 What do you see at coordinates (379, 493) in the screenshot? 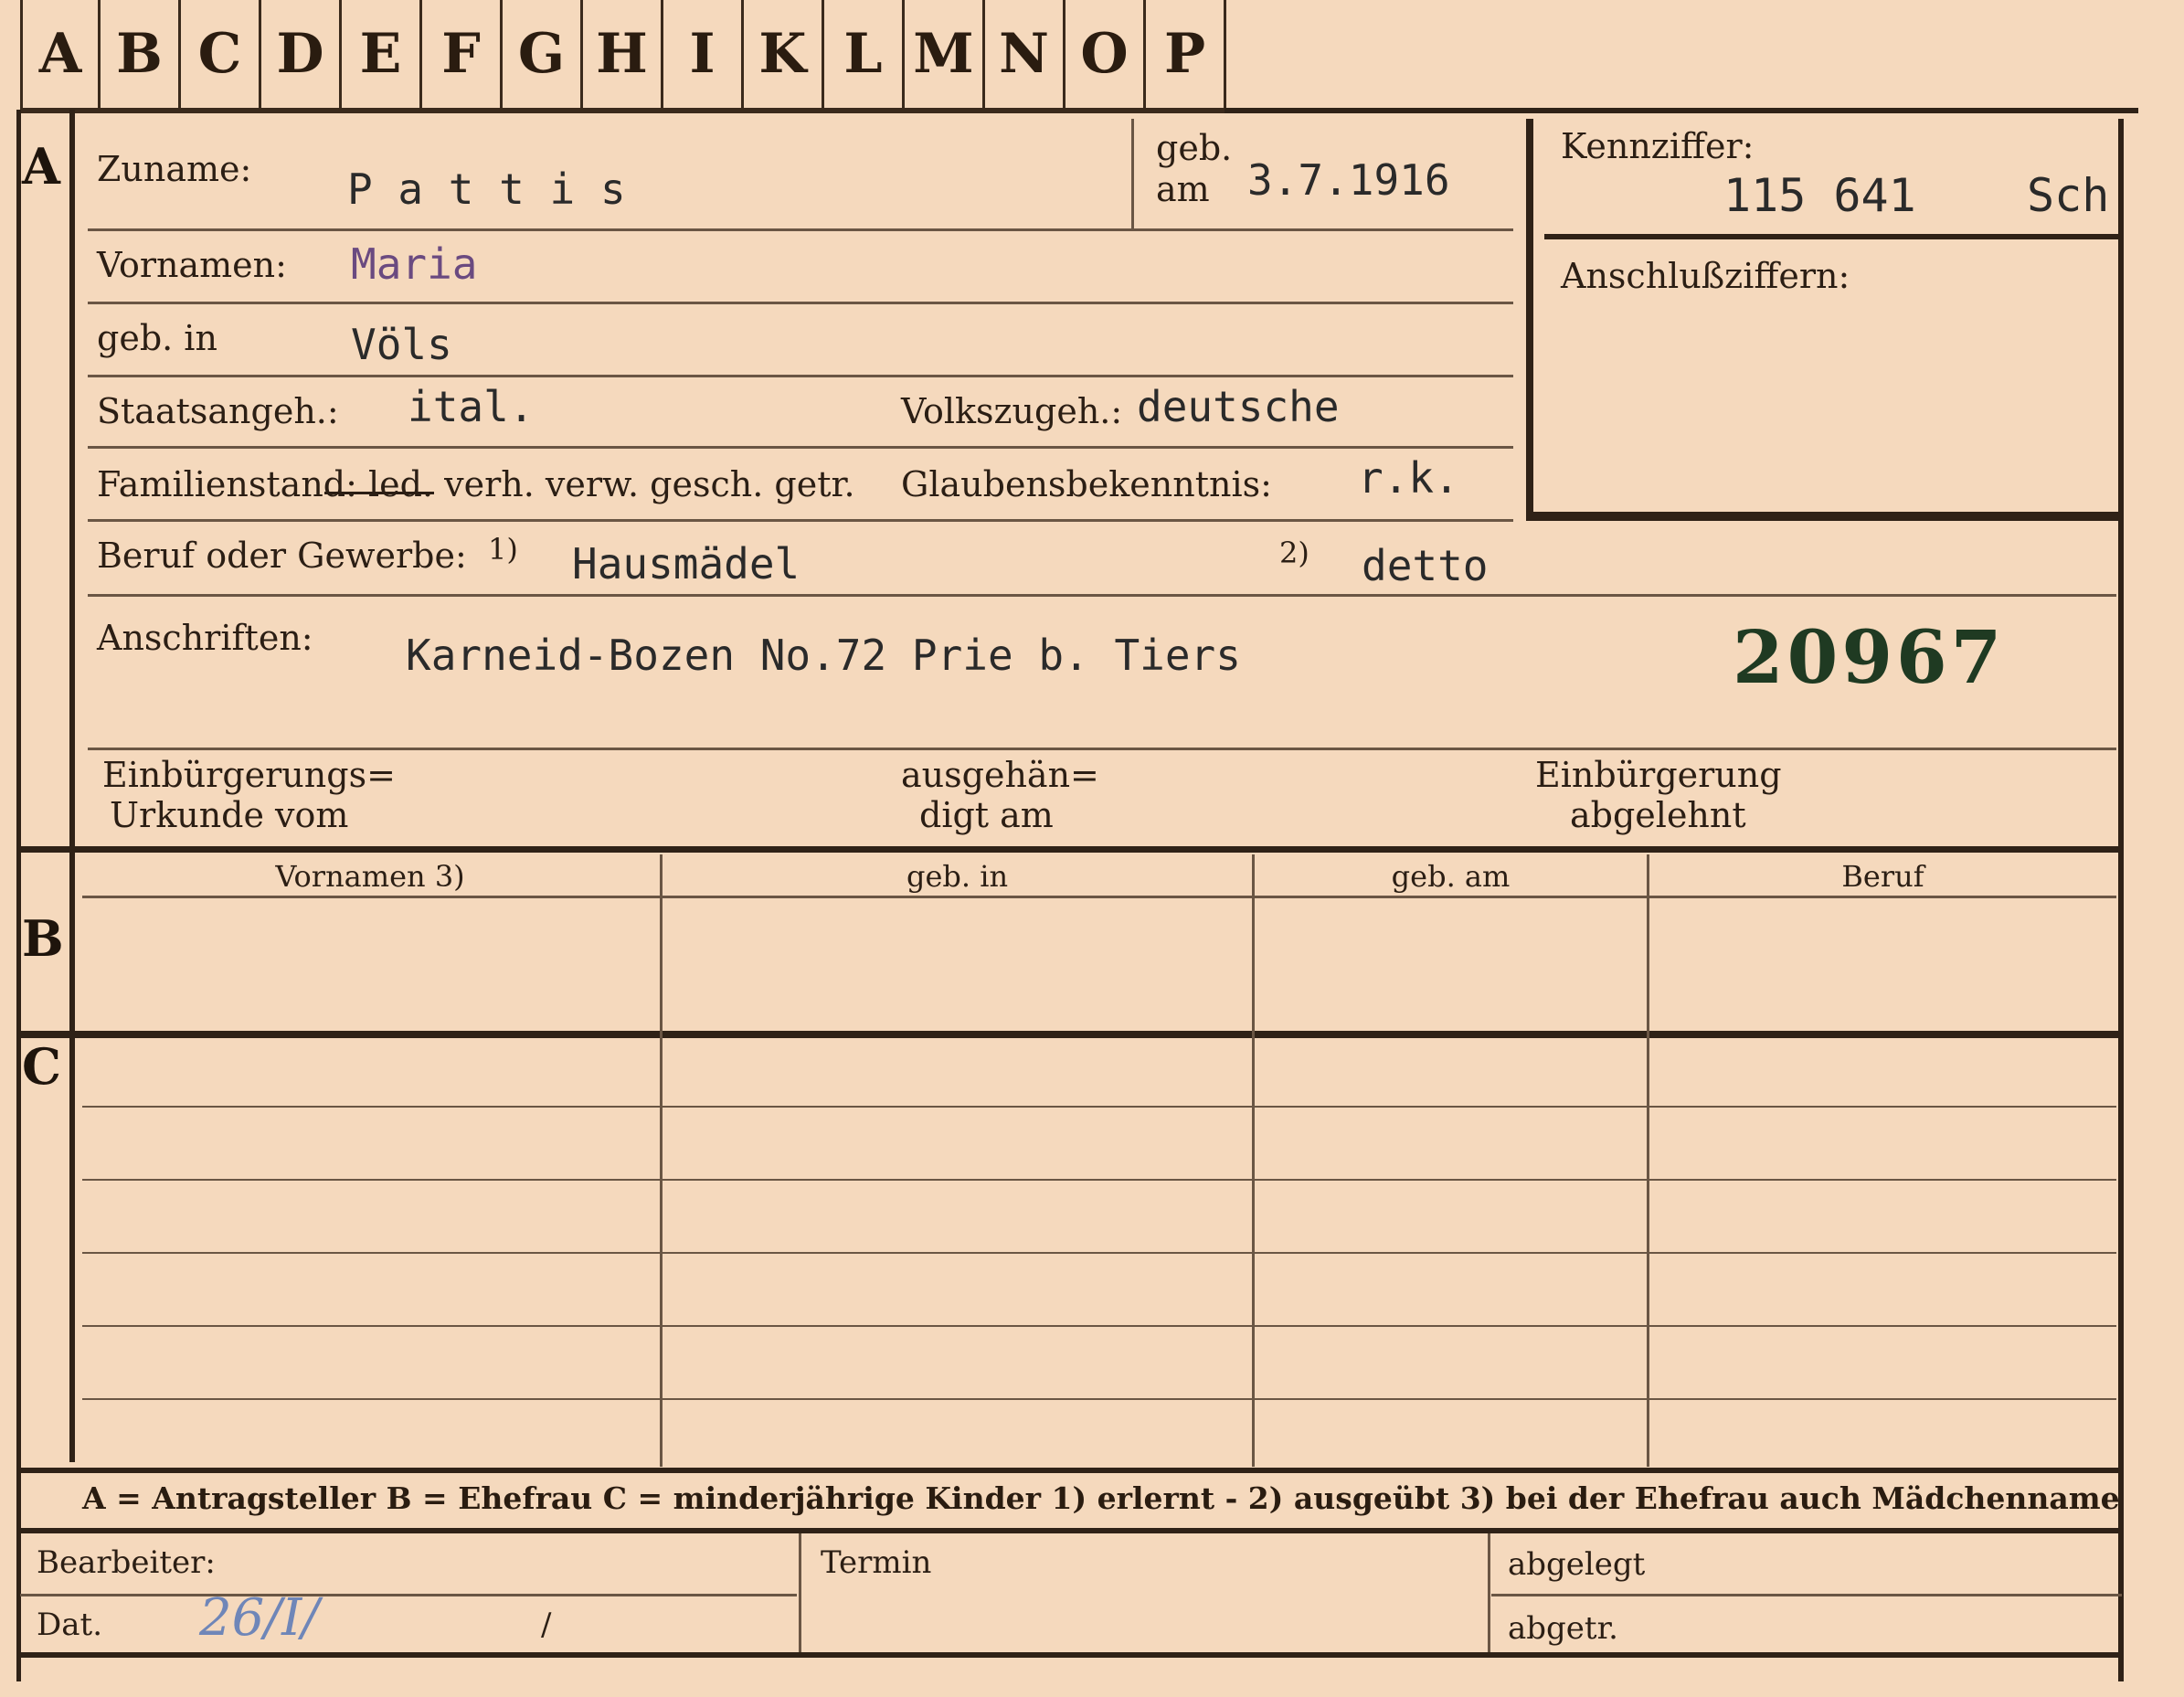
I see `familienstand-underline` at bounding box center [379, 493].